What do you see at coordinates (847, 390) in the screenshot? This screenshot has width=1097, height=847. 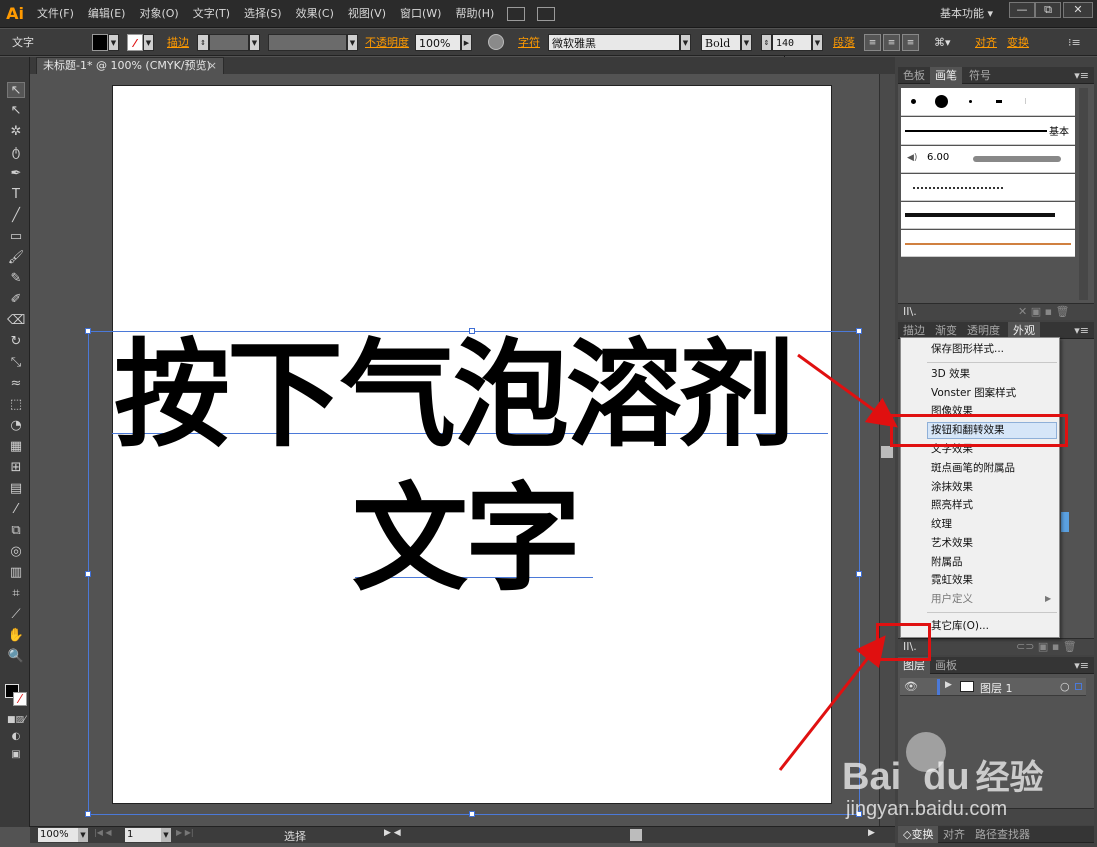 I see `annotation-arrow-to-menu` at bounding box center [847, 390].